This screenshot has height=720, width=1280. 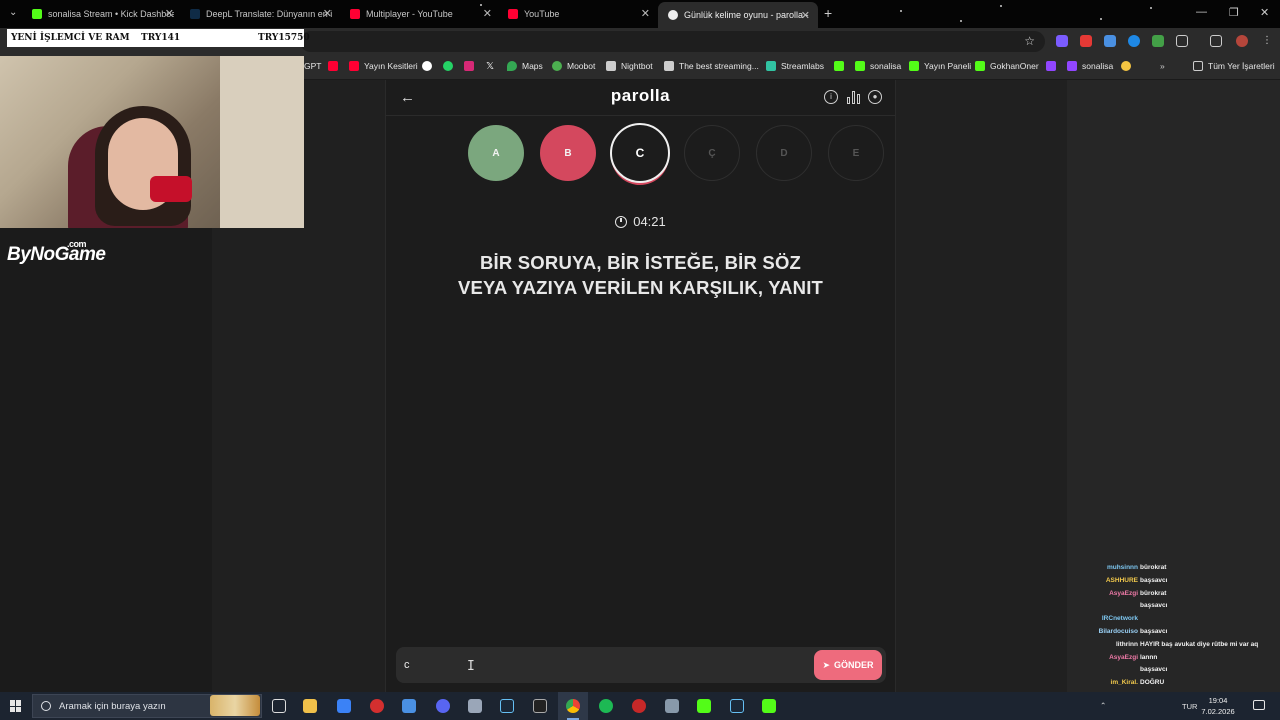 I want to click on window-close-button: ✕, so click(x=1264, y=12).